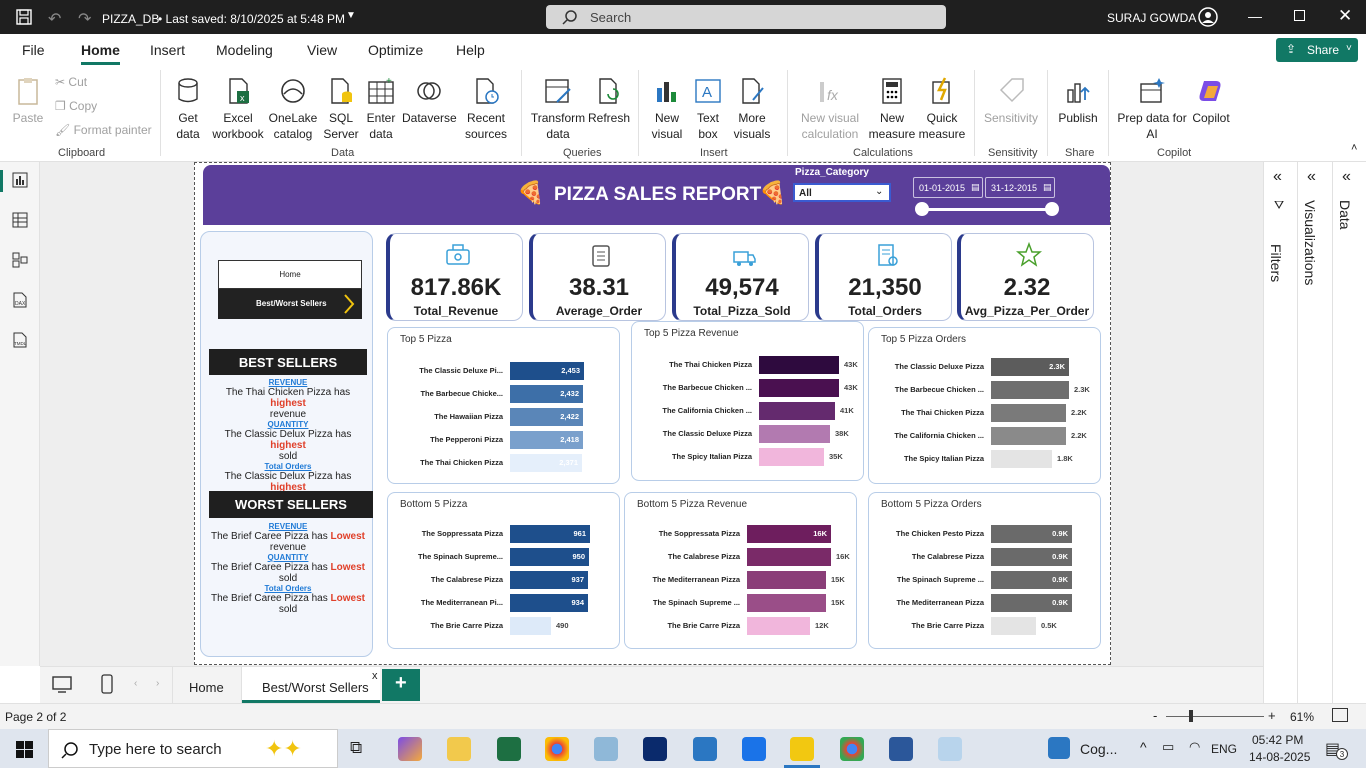 This screenshot has width=1366, height=768. Describe the element at coordinates (1011, 101) in the screenshot. I see `sensitivity-button: Sensitivity` at that location.